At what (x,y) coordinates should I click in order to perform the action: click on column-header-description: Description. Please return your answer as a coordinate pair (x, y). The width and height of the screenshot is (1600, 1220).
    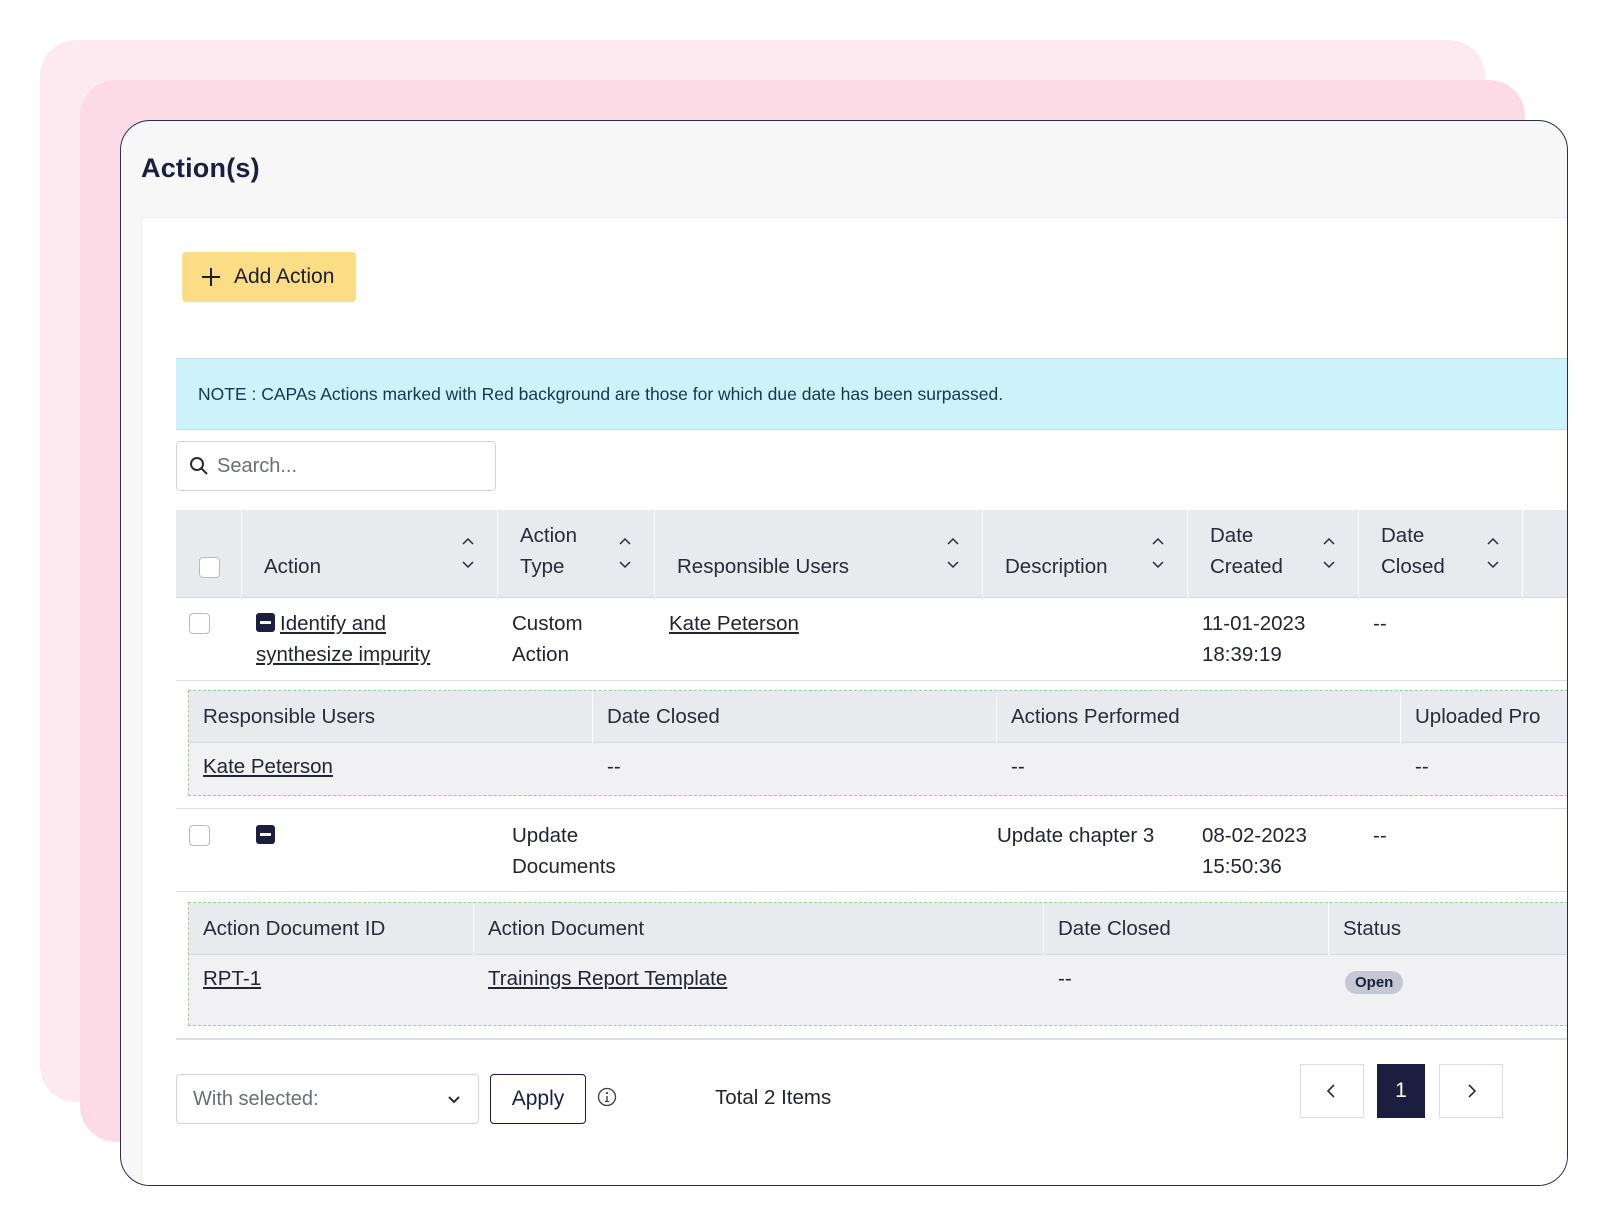
    Looking at the image, I should click on (1085, 554).